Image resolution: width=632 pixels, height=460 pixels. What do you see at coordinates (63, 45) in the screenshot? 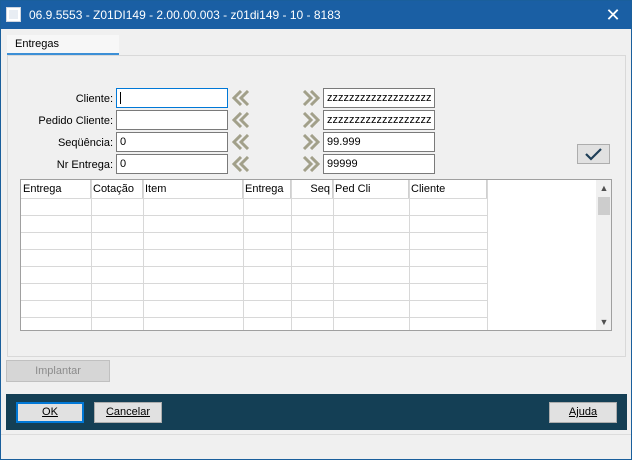
I see `tab-entregas: Entregas` at bounding box center [63, 45].